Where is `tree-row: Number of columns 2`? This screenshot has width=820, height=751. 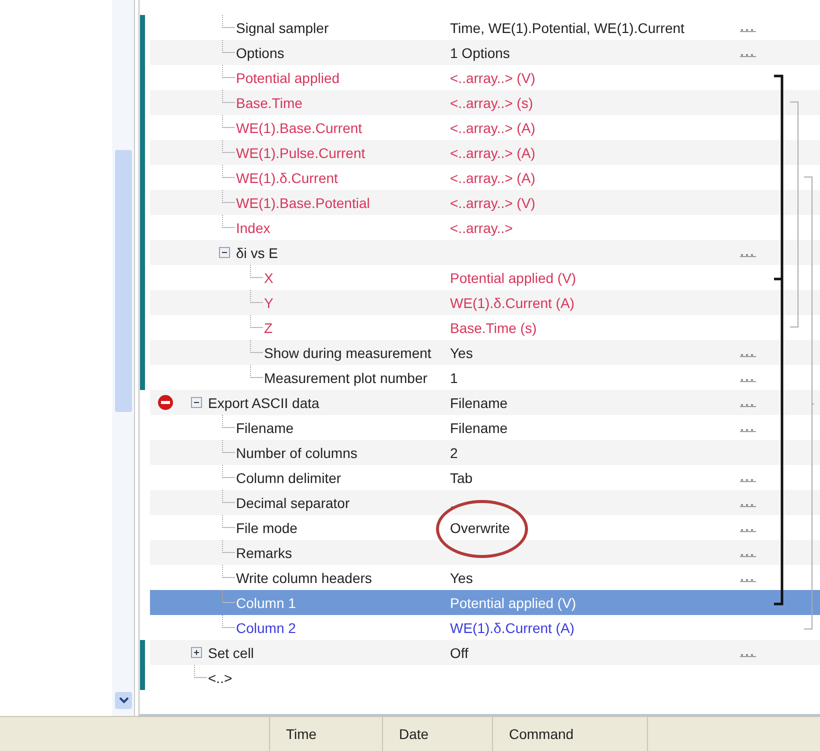 tree-row: Number of columns 2 is located at coordinates (485, 452).